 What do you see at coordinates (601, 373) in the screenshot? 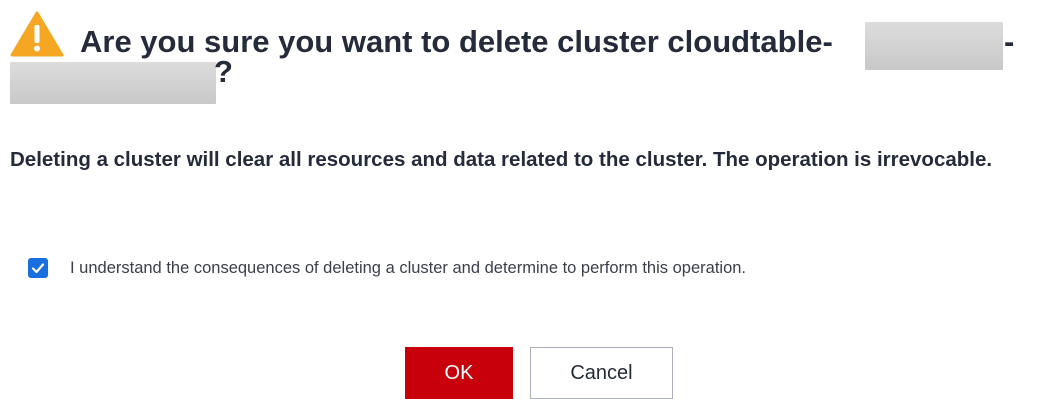
I see `cancel-button: Cancel` at bounding box center [601, 373].